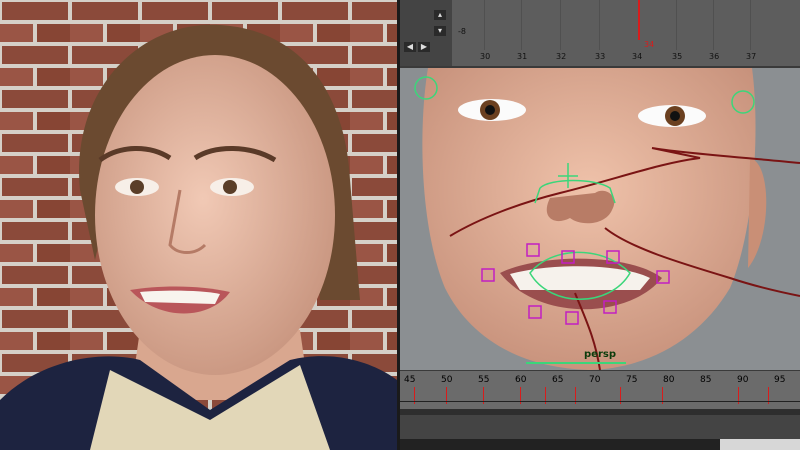 The width and height of the screenshot is (800, 450). Describe the element at coordinates (521, 380) in the screenshot. I see `timeline-tick: 60` at that location.